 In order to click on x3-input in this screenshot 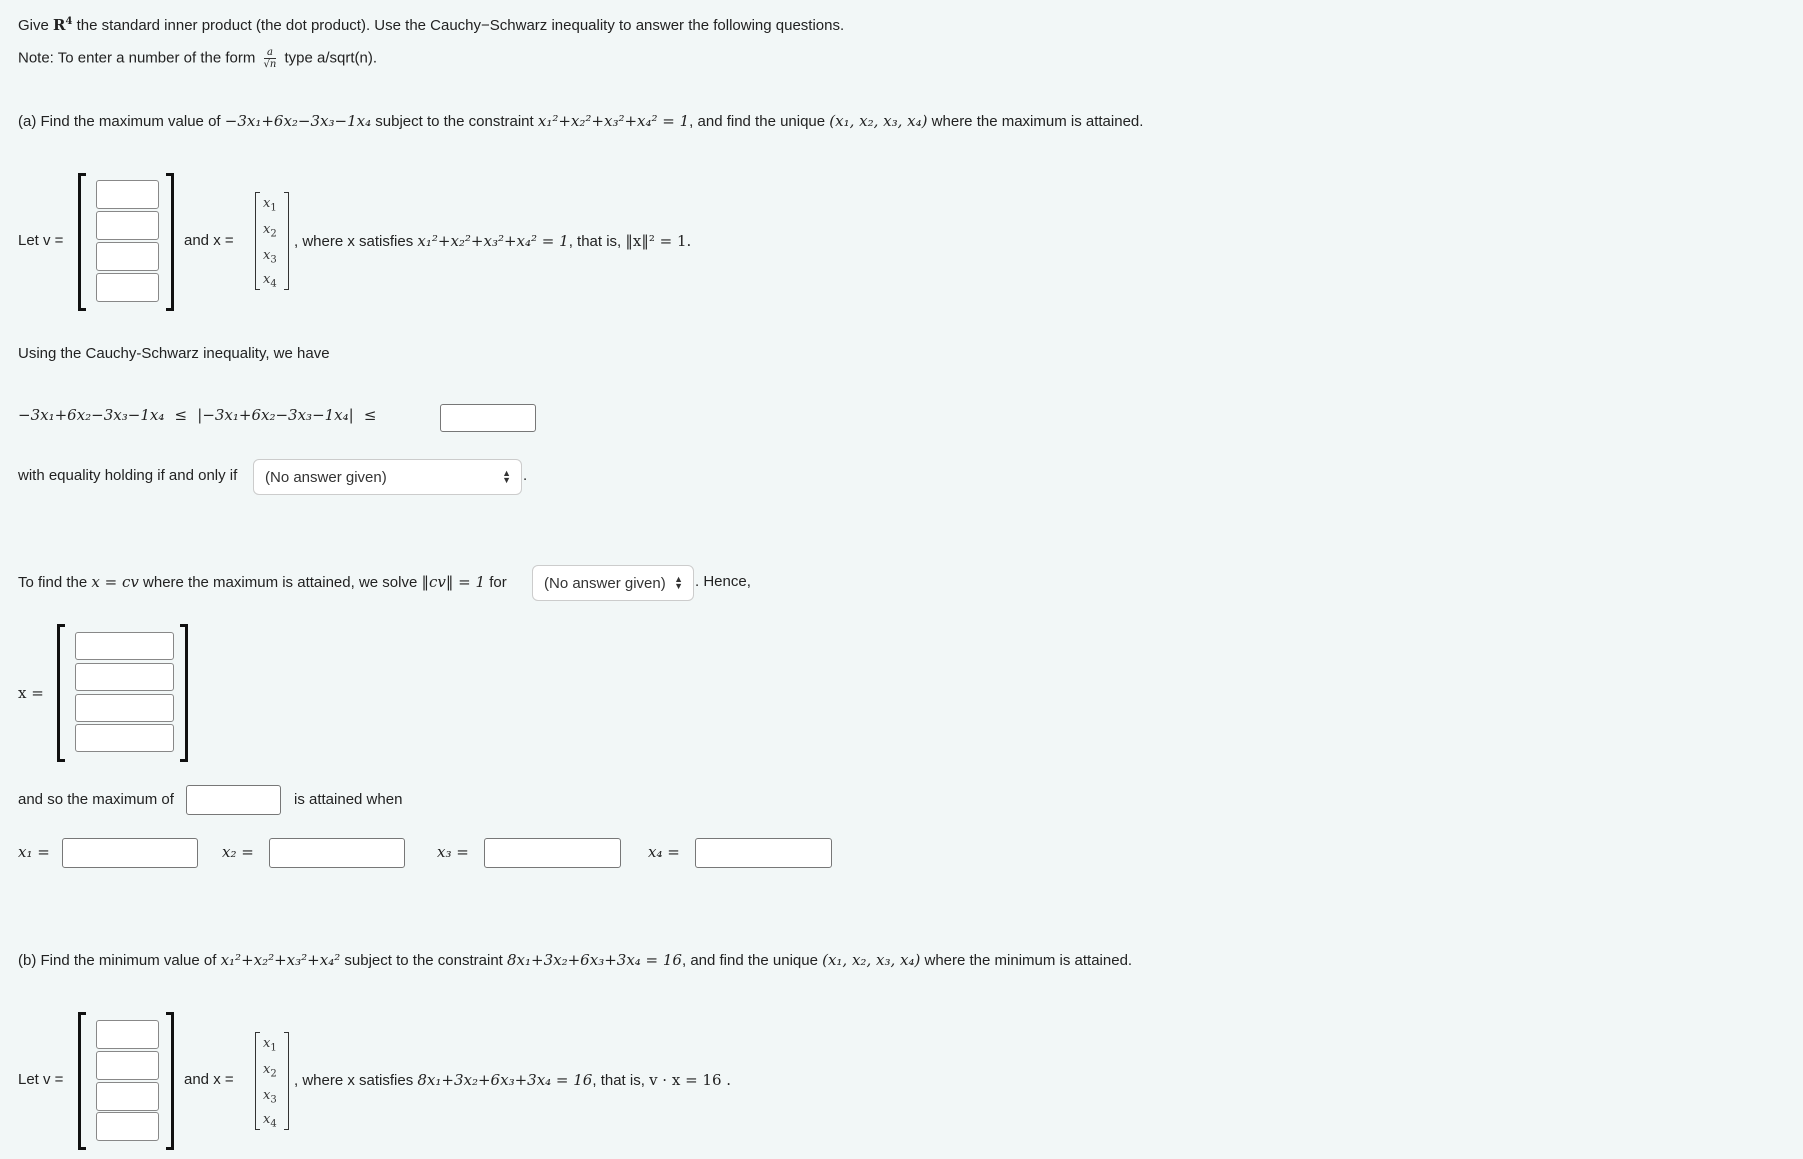, I will do `click(552, 853)`.